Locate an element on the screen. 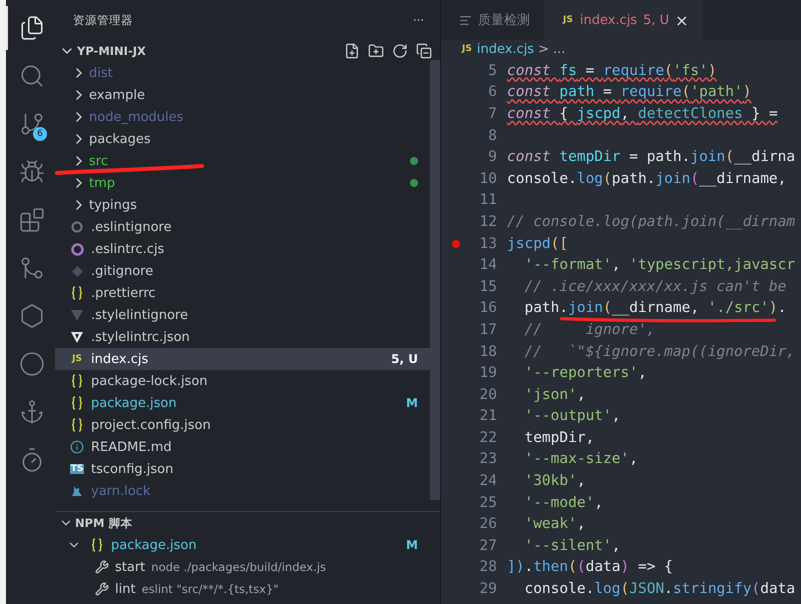 The height and width of the screenshot is (604, 801). tree-item: TS tsconfig.json is located at coordinates (242, 469).